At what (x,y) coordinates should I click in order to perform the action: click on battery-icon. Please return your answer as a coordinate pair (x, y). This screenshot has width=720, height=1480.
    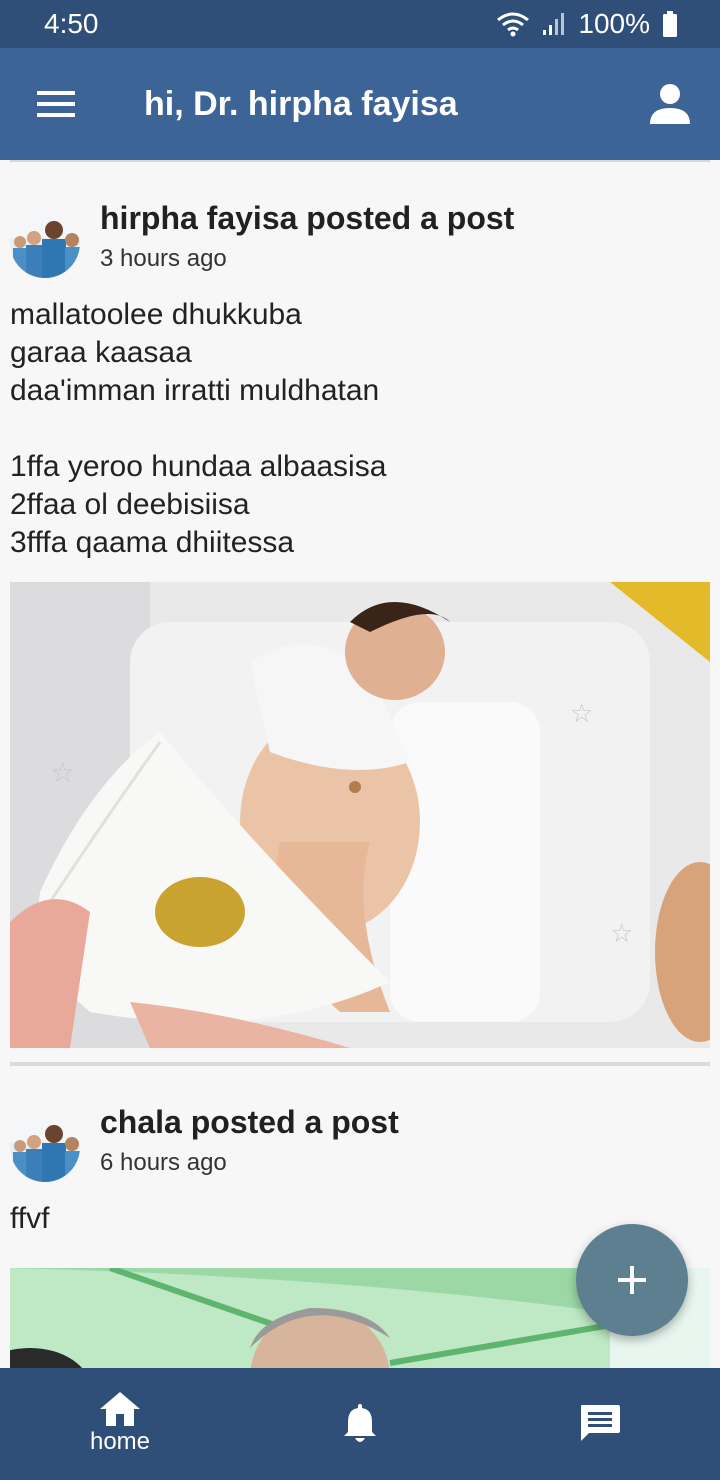
    Looking at the image, I should click on (670, 24).